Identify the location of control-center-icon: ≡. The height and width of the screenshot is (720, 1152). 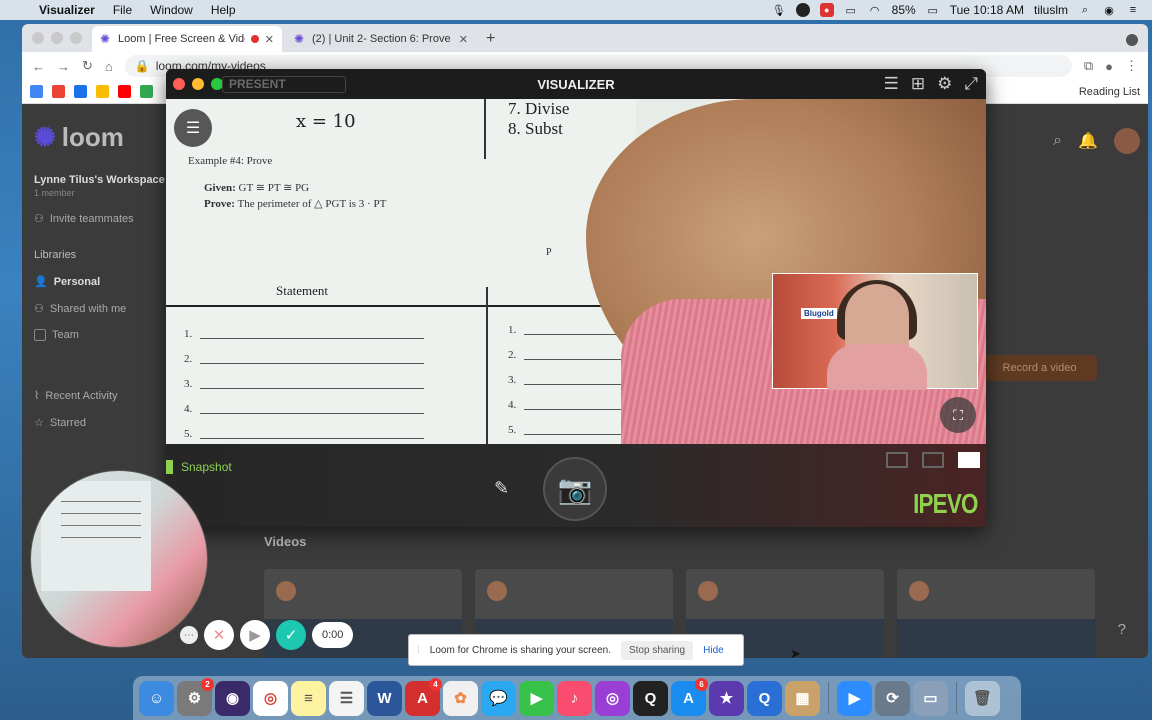
(1133, 10).